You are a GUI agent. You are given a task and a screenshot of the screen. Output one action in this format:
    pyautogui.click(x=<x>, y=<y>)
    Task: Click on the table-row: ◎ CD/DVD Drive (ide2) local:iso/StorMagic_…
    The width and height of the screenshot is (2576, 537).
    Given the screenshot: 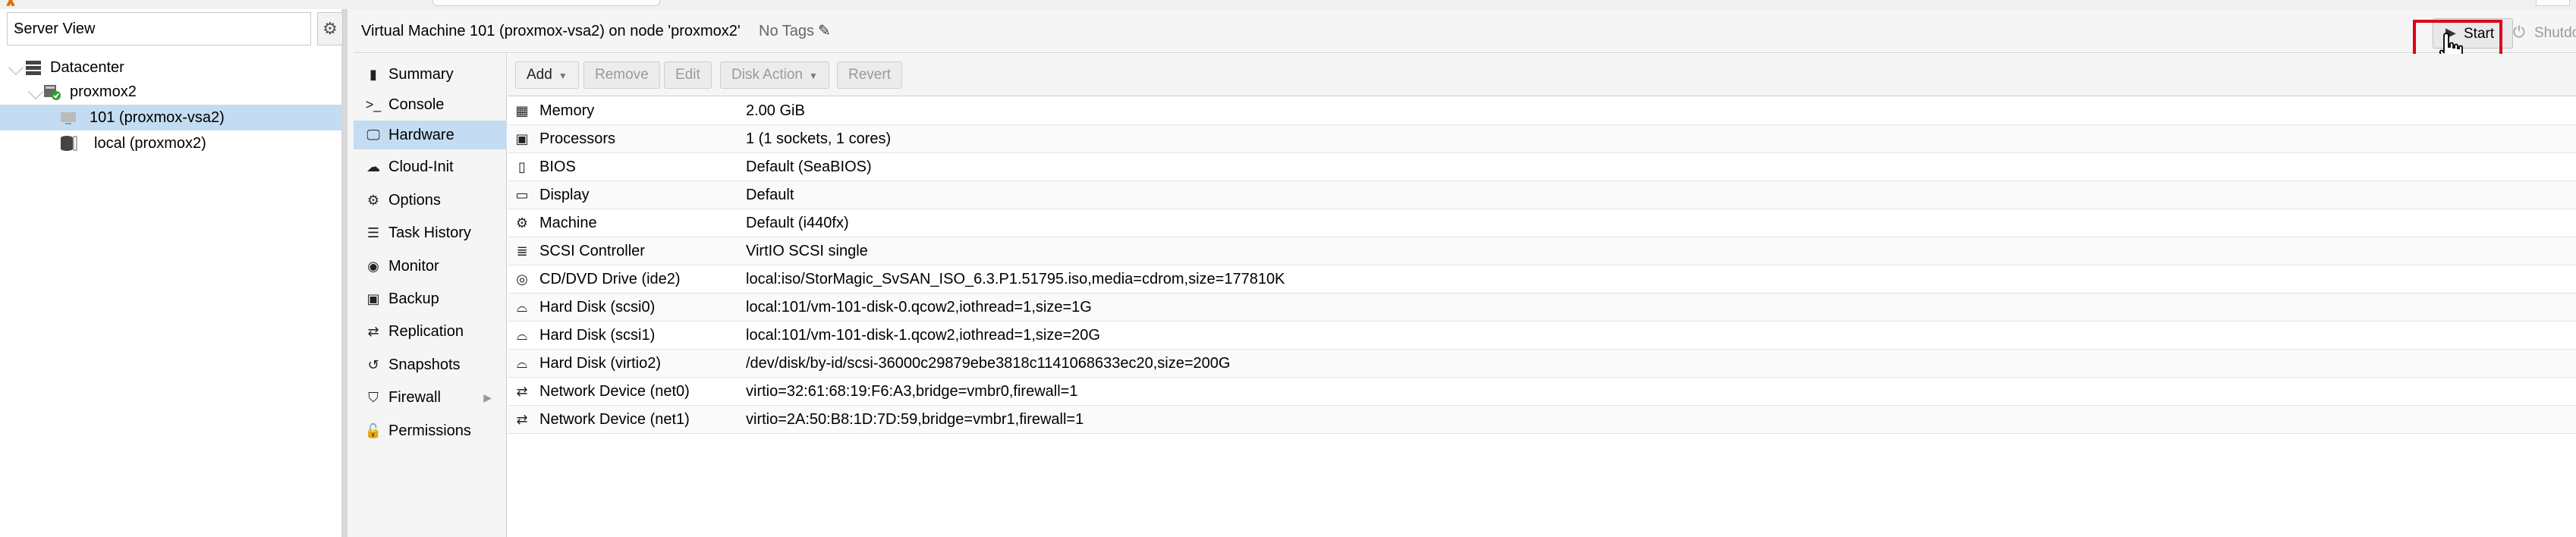 What is the action you would take?
    pyautogui.click(x=1542, y=279)
    